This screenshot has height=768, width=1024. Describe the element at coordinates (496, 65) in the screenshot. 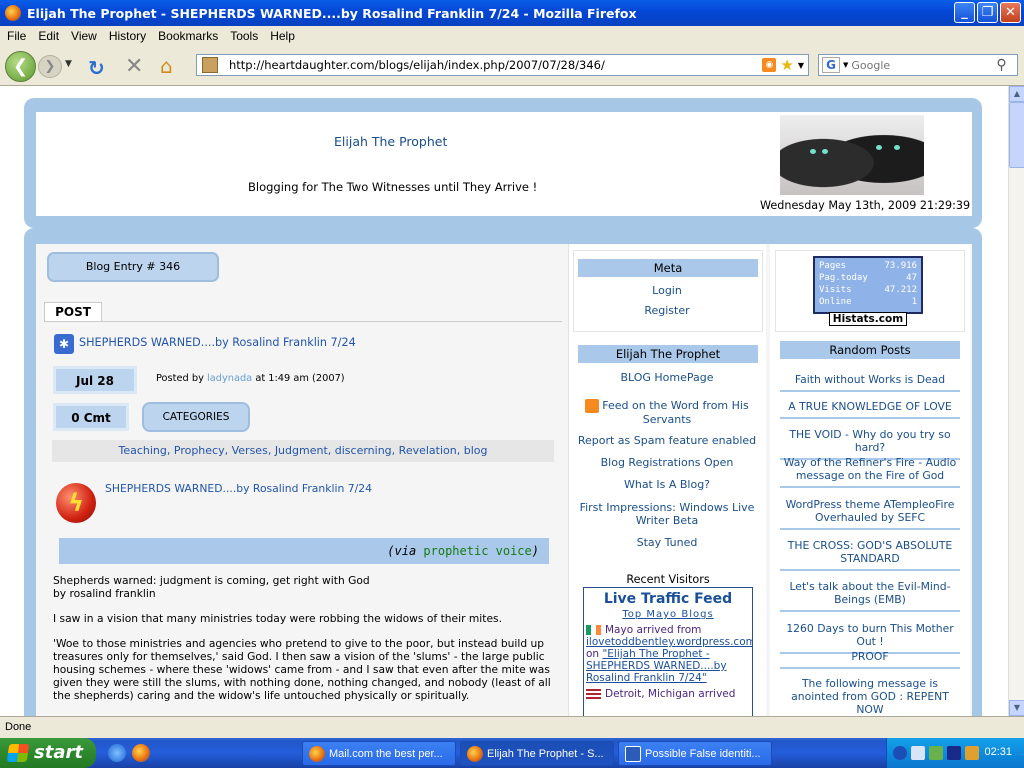

I see `url-input` at that location.